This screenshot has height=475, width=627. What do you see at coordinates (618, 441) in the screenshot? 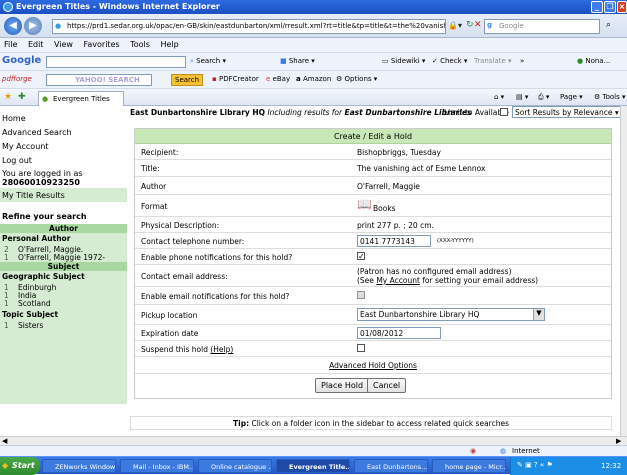
I see `scroll-right-icon: ▶` at bounding box center [618, 441].